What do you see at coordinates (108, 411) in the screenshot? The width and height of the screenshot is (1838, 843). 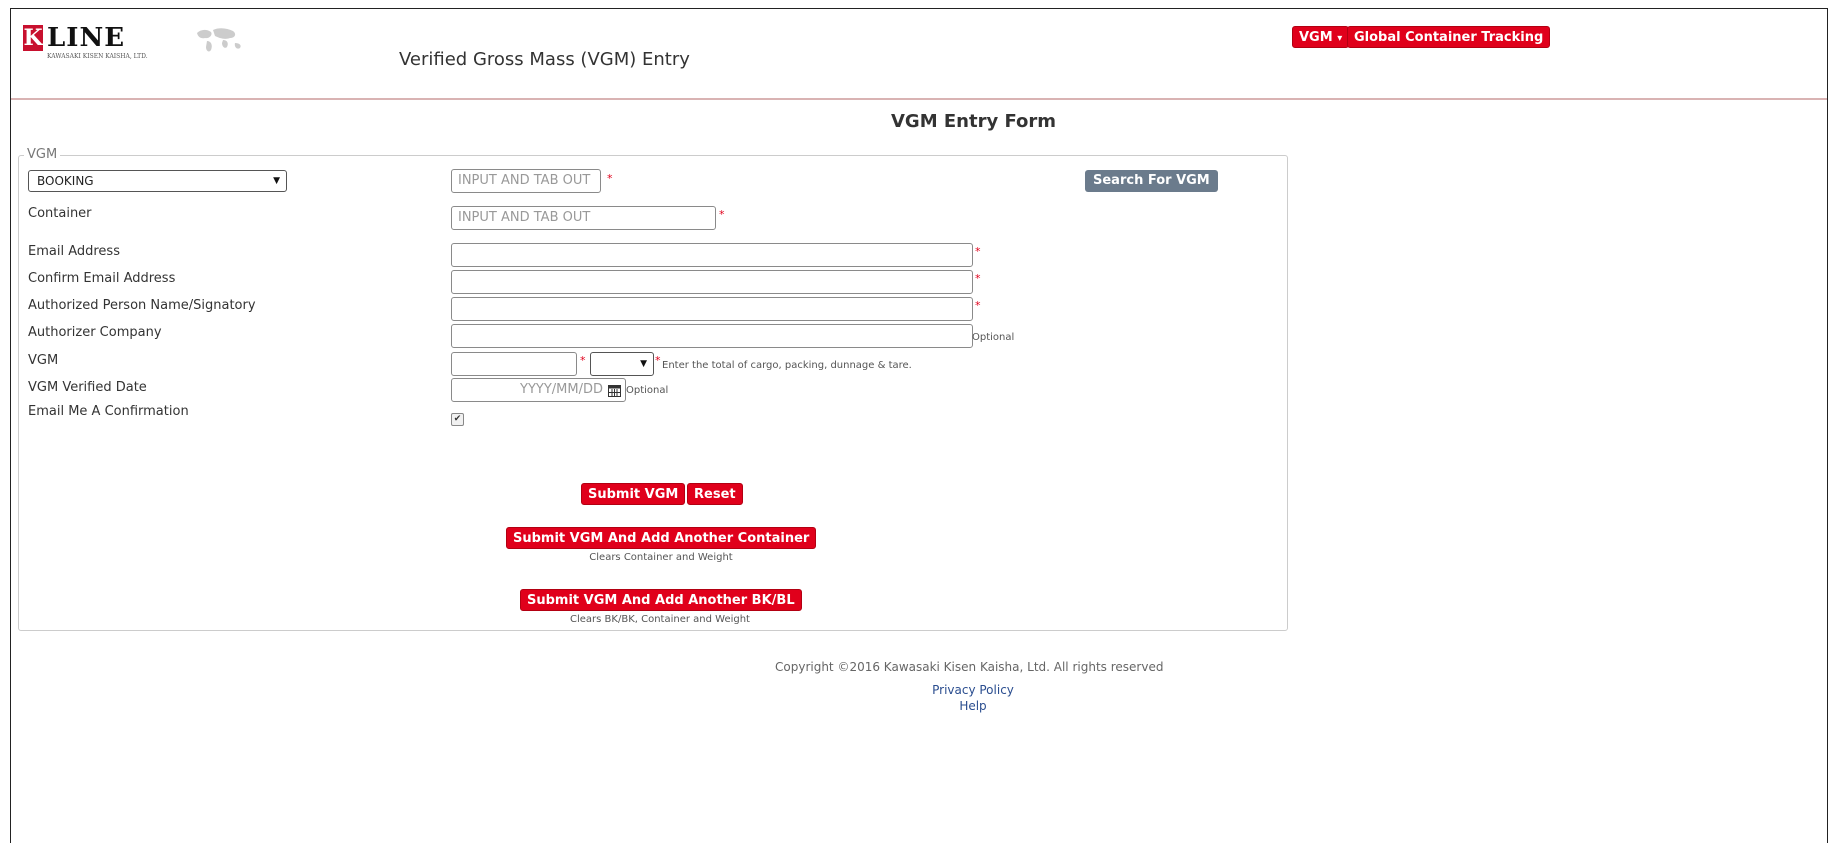 I see `email-confirmation-label: Email Me A Confirmation` at bounding box center [108, 411].